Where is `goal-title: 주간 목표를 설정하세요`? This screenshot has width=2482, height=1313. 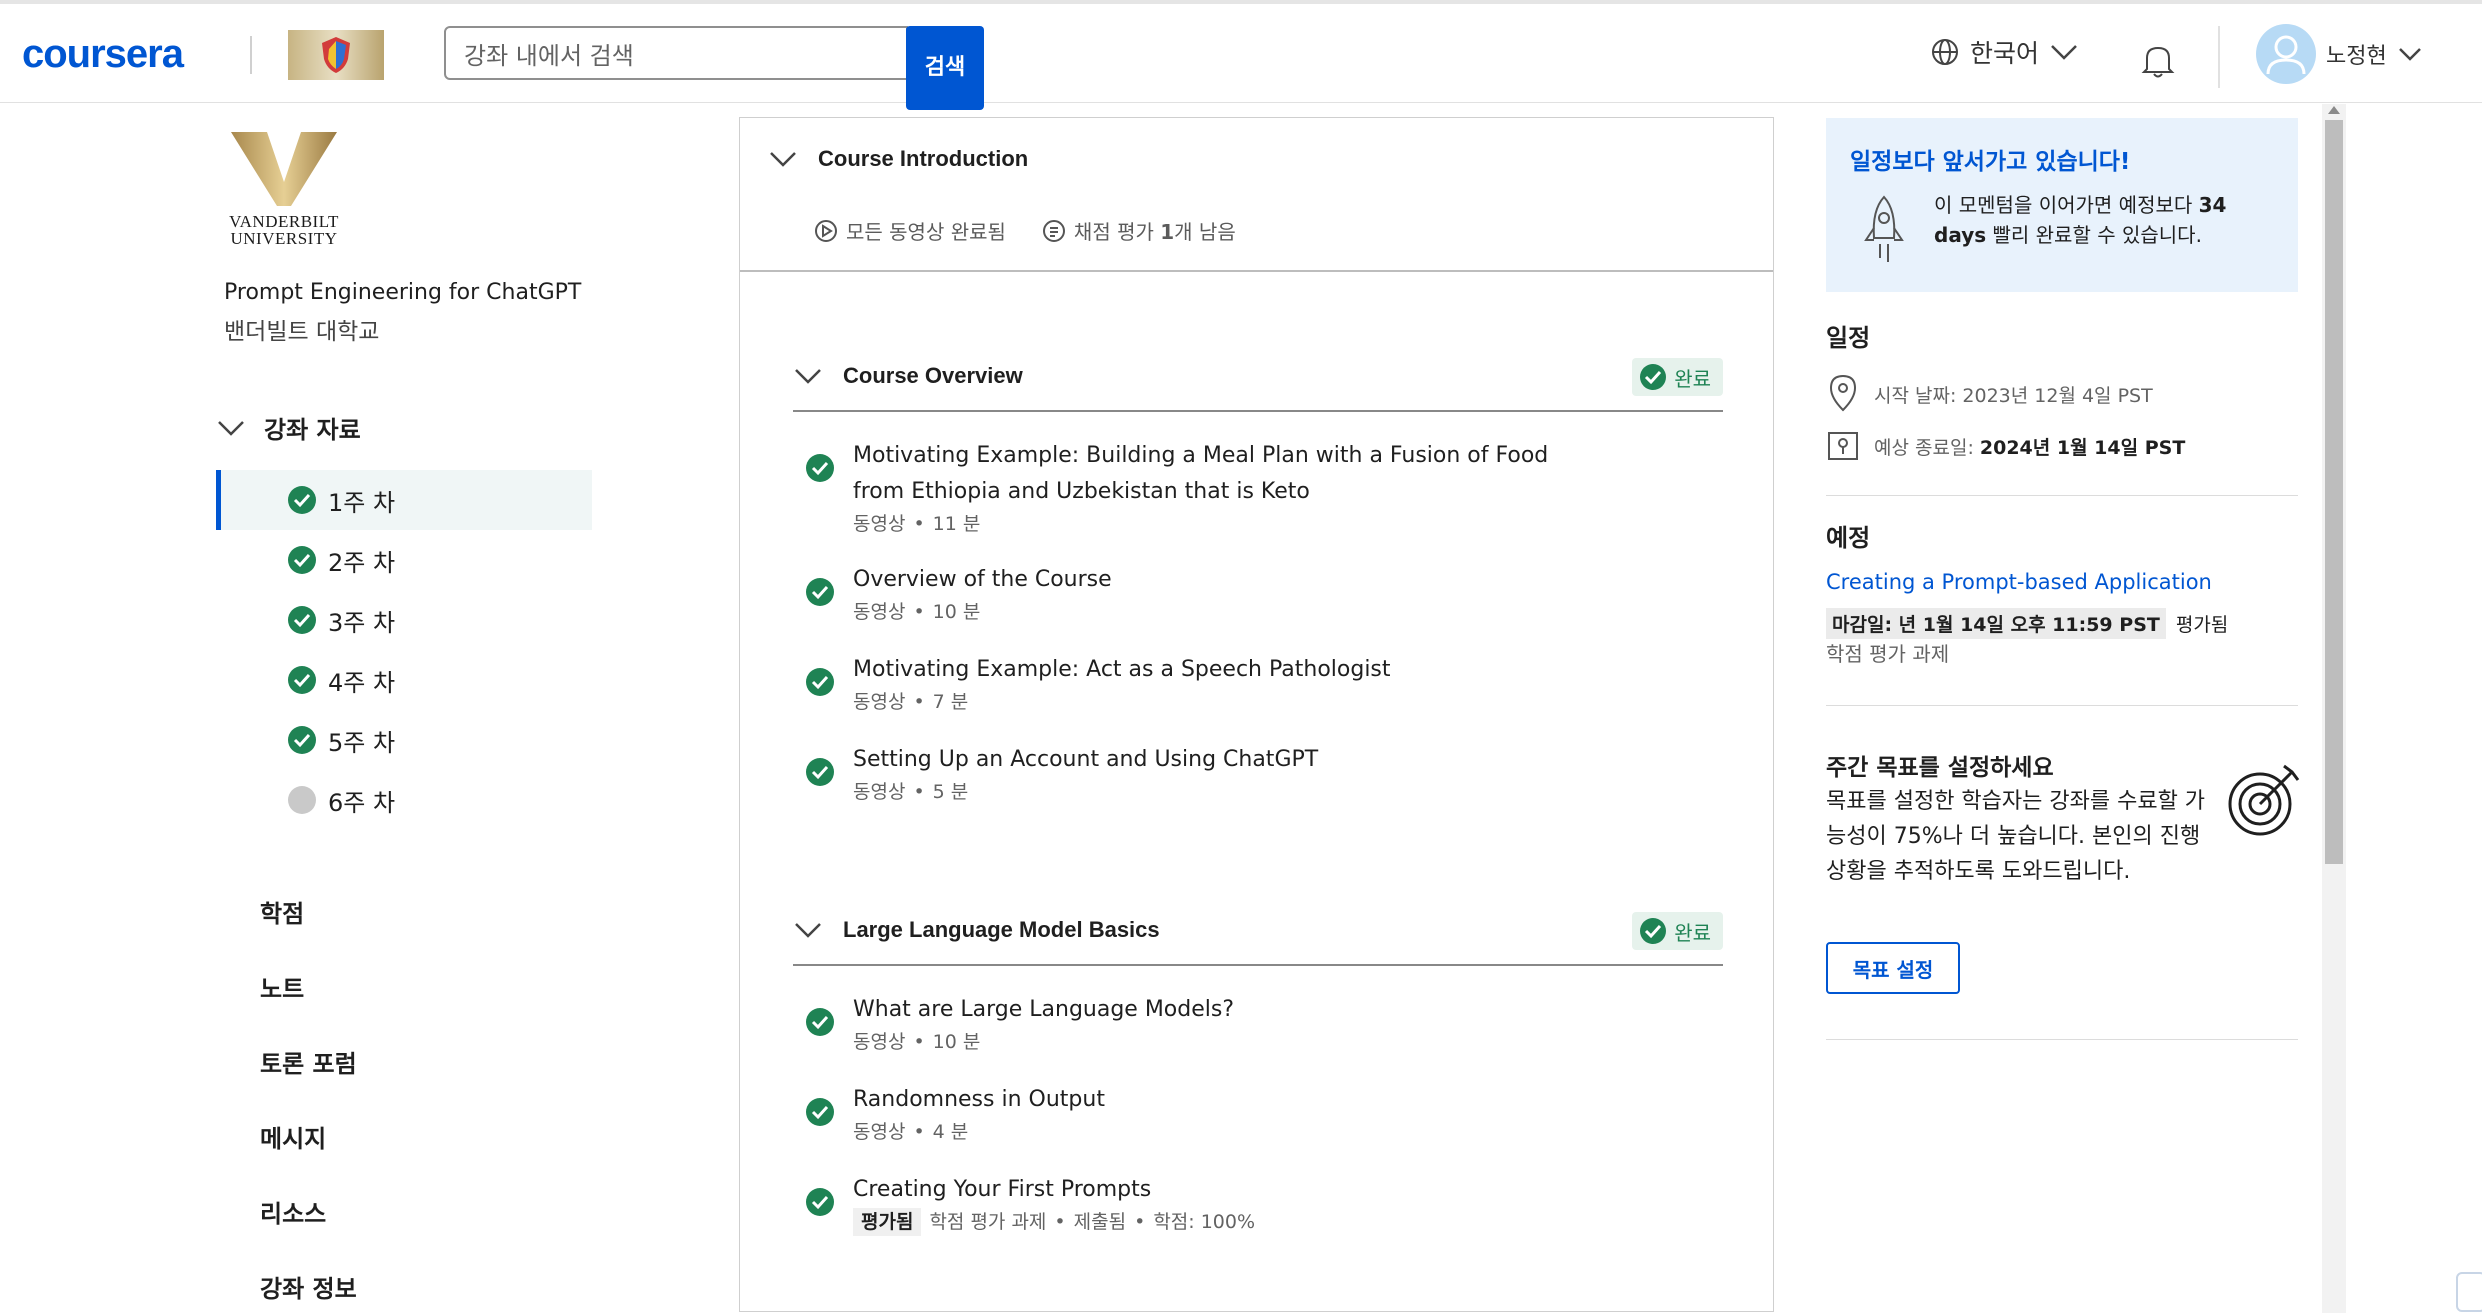 goal-title: 주간 목표를 설정하세요 is located at coordinates (1940, 768).